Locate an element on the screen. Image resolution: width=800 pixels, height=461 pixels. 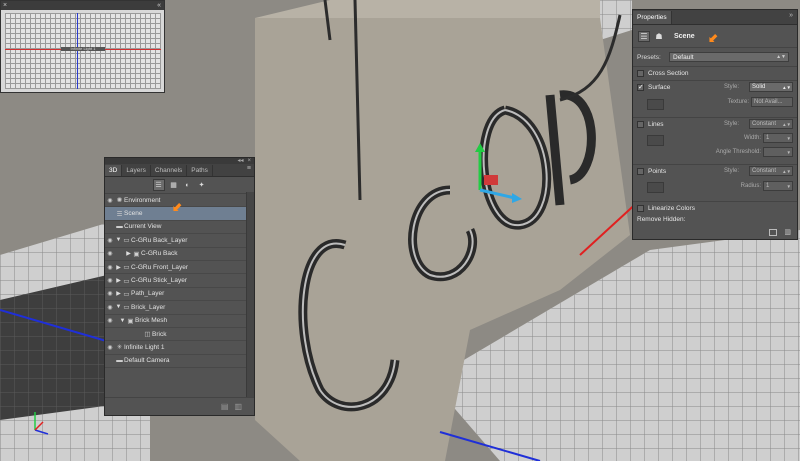
layer-label: Scene is located at coordinates (133, 214).